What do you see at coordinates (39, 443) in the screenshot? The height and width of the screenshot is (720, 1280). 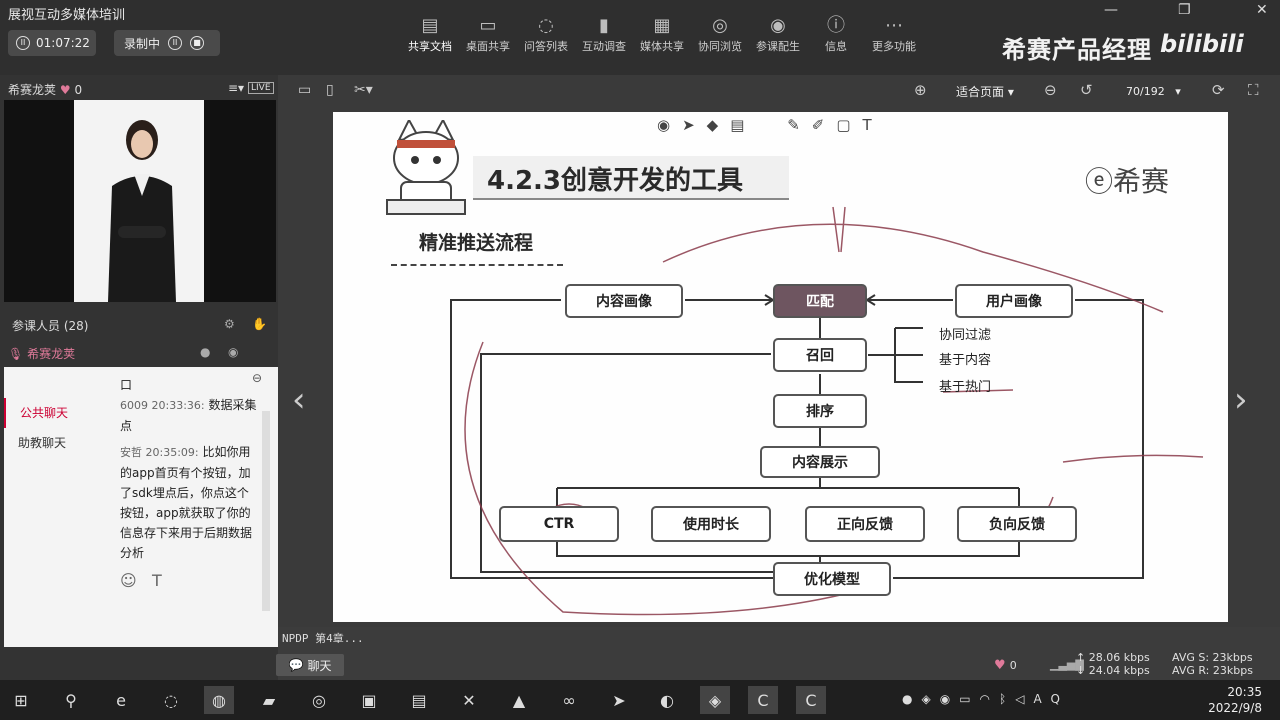 I see `tab-assistant-chat: 助教聊天` at bounding box center [39, 443].